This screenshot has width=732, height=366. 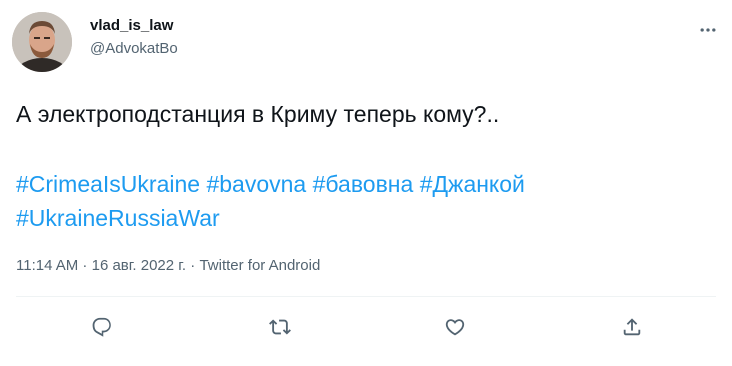 I want to click on like-button, so click(x=455, y=327).